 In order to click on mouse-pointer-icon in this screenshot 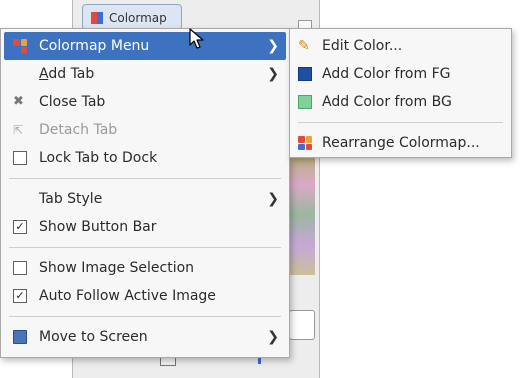, I will do `click(196, 38)`.